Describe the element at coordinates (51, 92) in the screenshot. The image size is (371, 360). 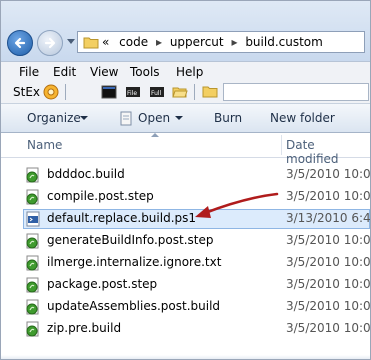
I see `gear-icon` at that location.